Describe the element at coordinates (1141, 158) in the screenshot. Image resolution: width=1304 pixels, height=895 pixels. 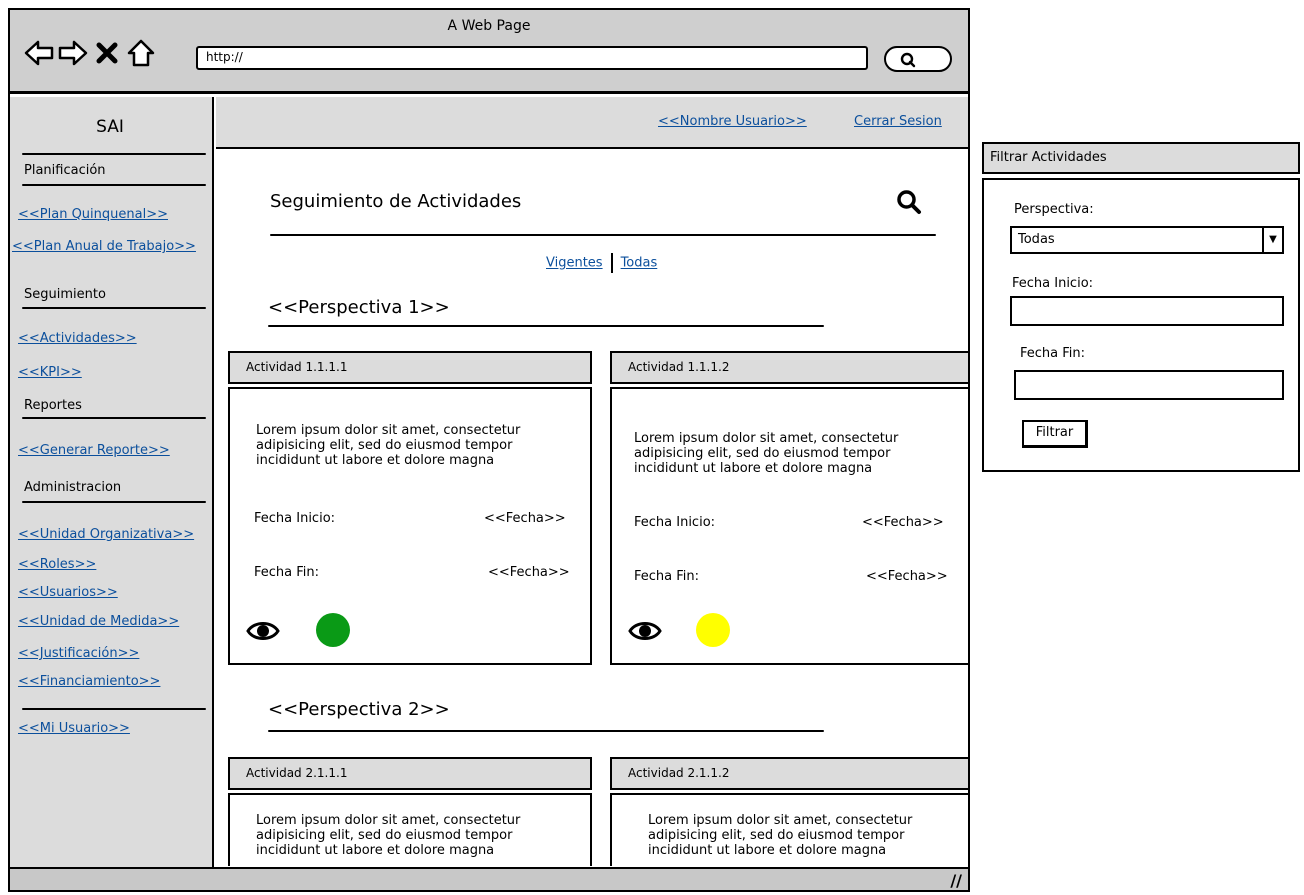
I see `filter-panel-title: Filtrar Actividades` at that location.